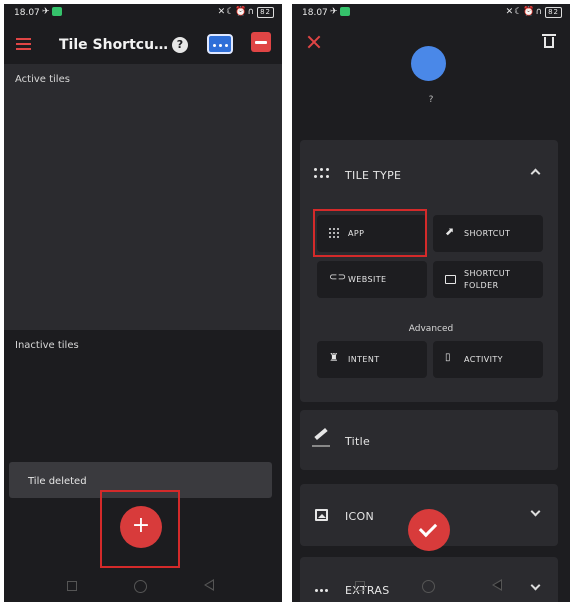 The height and width of the screenshot is (608, 578). Describe the element at coordinates (321, 446) in the screenshot. I see `pencil-underline` at that location.